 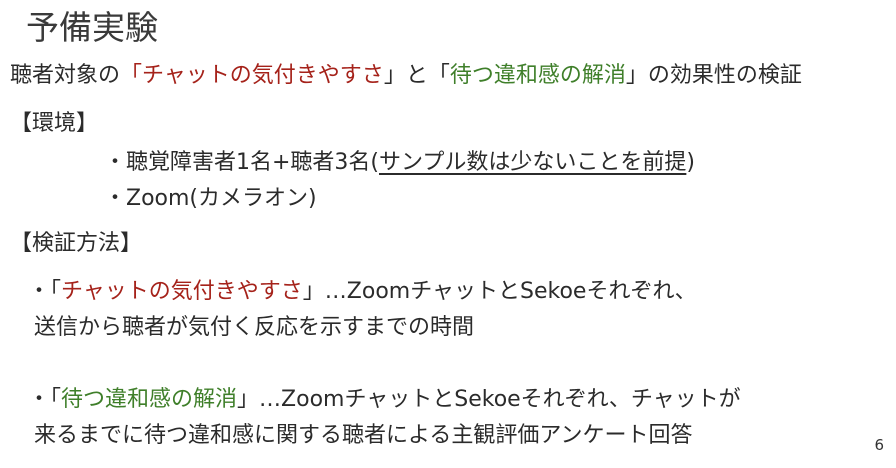 What do you see at coordinates (879, 445) in the screenshot?
I see `page-number: 6` at bounding box center [879, 445].